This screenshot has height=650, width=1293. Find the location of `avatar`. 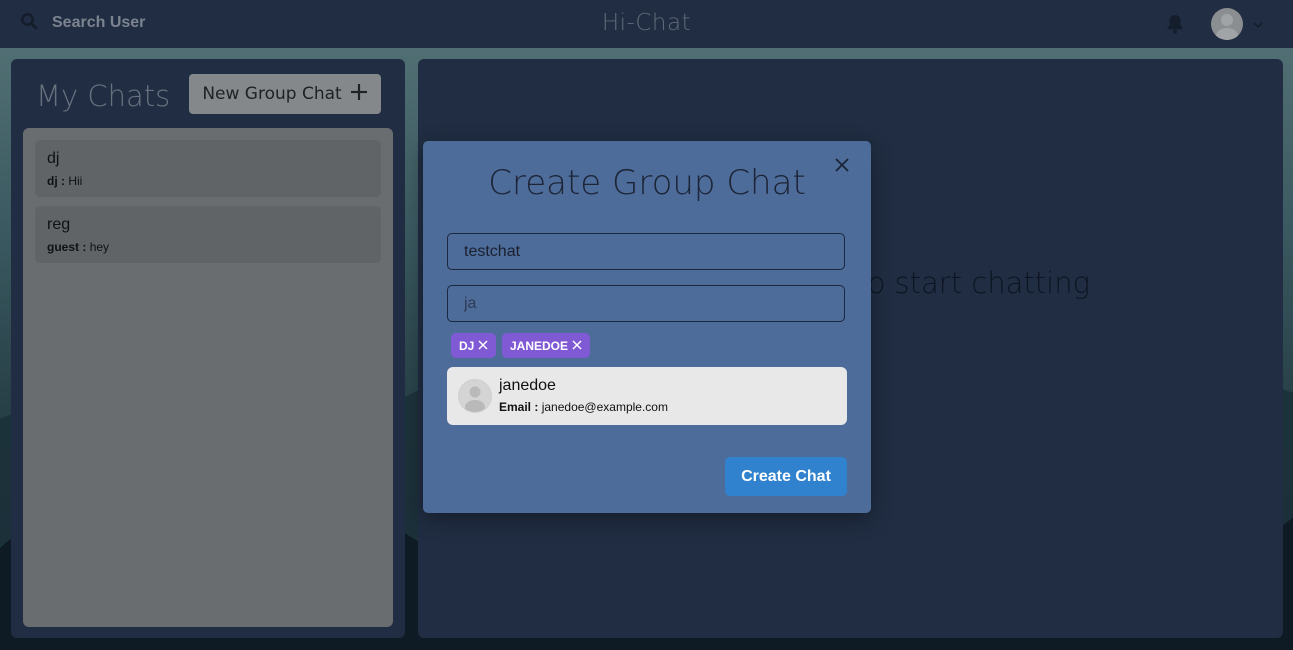

avatar is located at coordinates (475, 396).